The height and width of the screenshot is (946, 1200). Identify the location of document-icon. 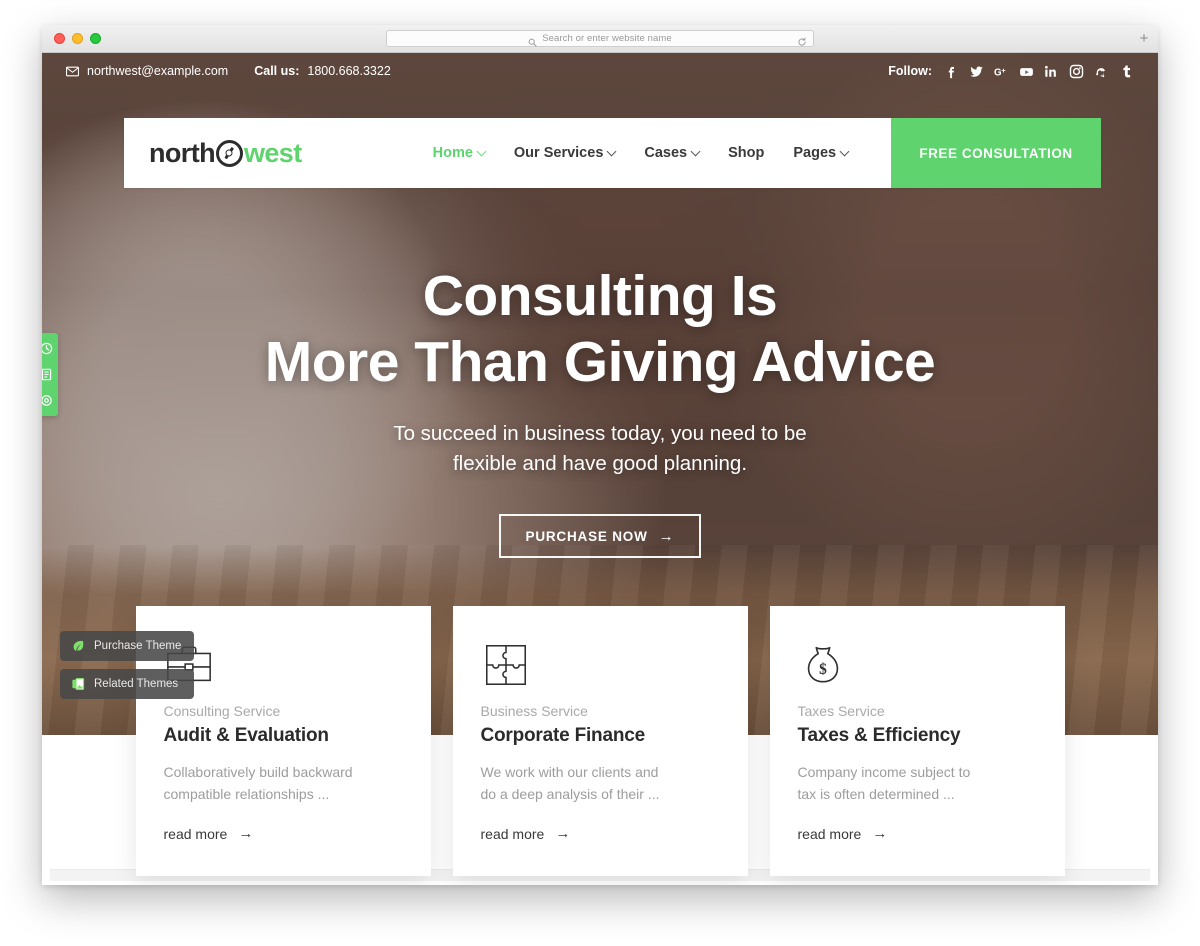
(47, 374).